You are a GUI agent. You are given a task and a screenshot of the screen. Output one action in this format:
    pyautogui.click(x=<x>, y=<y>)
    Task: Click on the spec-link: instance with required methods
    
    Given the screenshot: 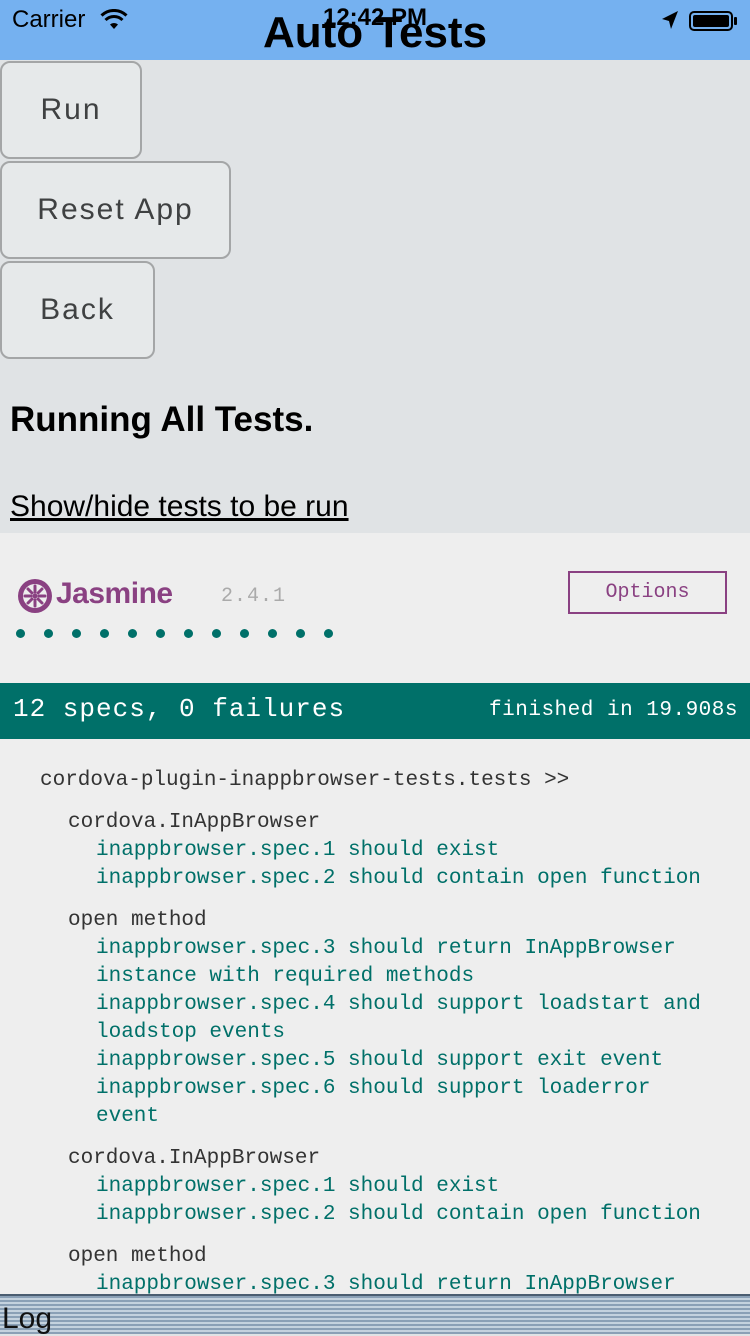 What is the action you would take?
    pyautogui.click(x=285, y=976)
    